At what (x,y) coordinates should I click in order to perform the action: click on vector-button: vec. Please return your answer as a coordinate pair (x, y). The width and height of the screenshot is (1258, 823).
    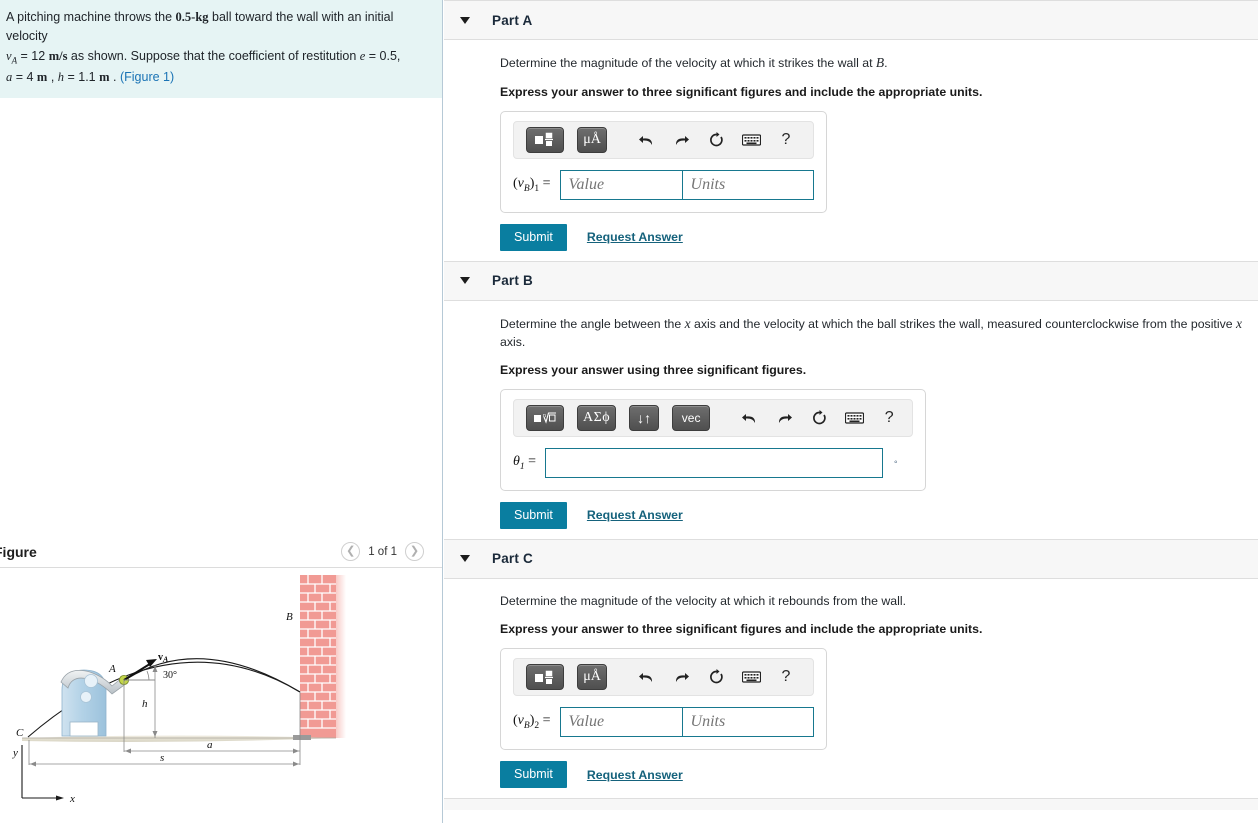
    Looking at the image, I should click on (691, 417).